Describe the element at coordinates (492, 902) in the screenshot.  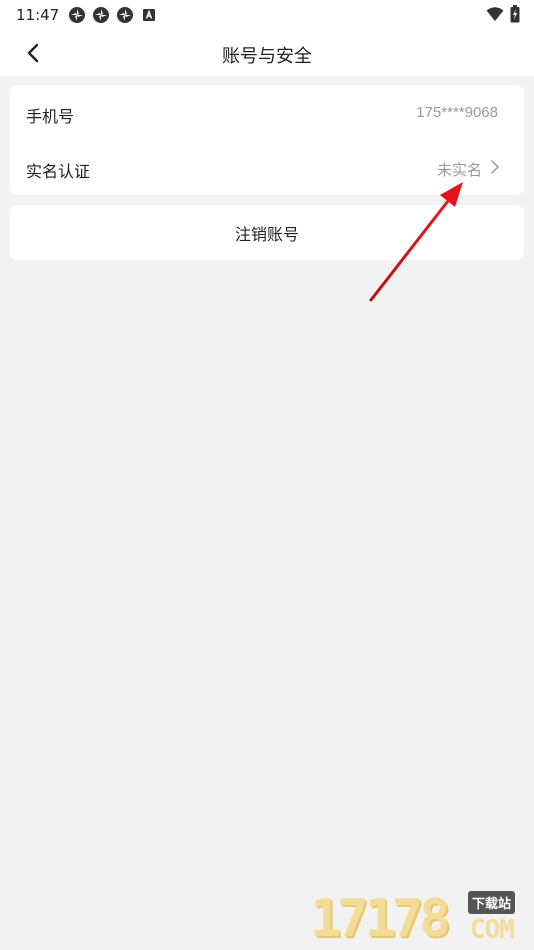
I see `watermark-tag: 下载站` at that location.